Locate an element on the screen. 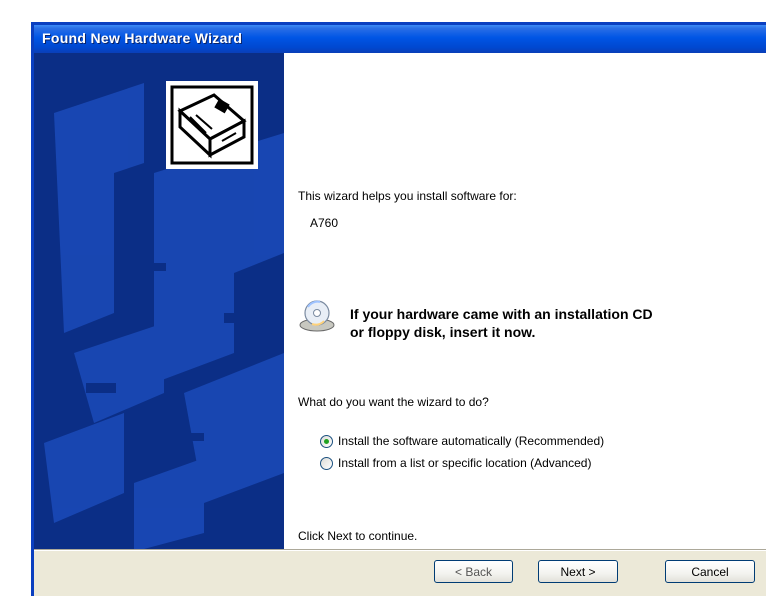 The height and width of the screenshot is (596, 766). back-button: < Back is located at coordinates (473, 571).